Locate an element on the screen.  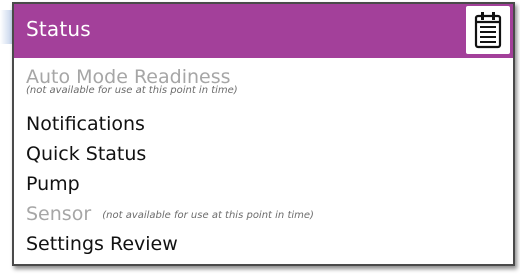
menu-item-label: Sensor is located at coordinates (59, 214).